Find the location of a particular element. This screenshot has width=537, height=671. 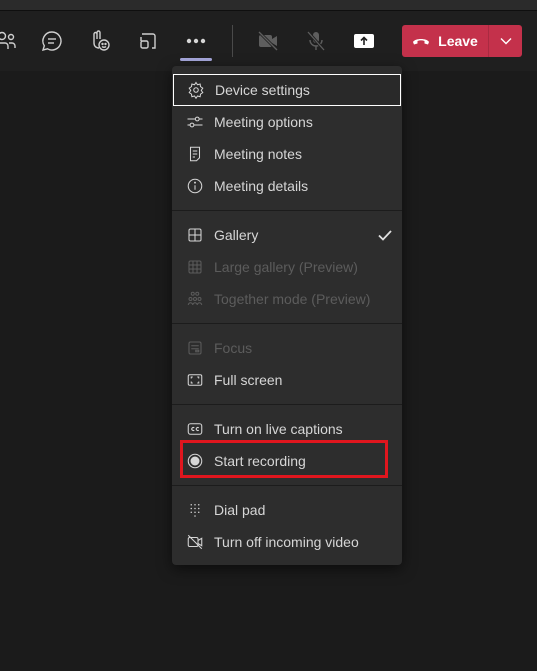

menu-item-meeting-details: Meeting details is located at coordinates (287, 186).